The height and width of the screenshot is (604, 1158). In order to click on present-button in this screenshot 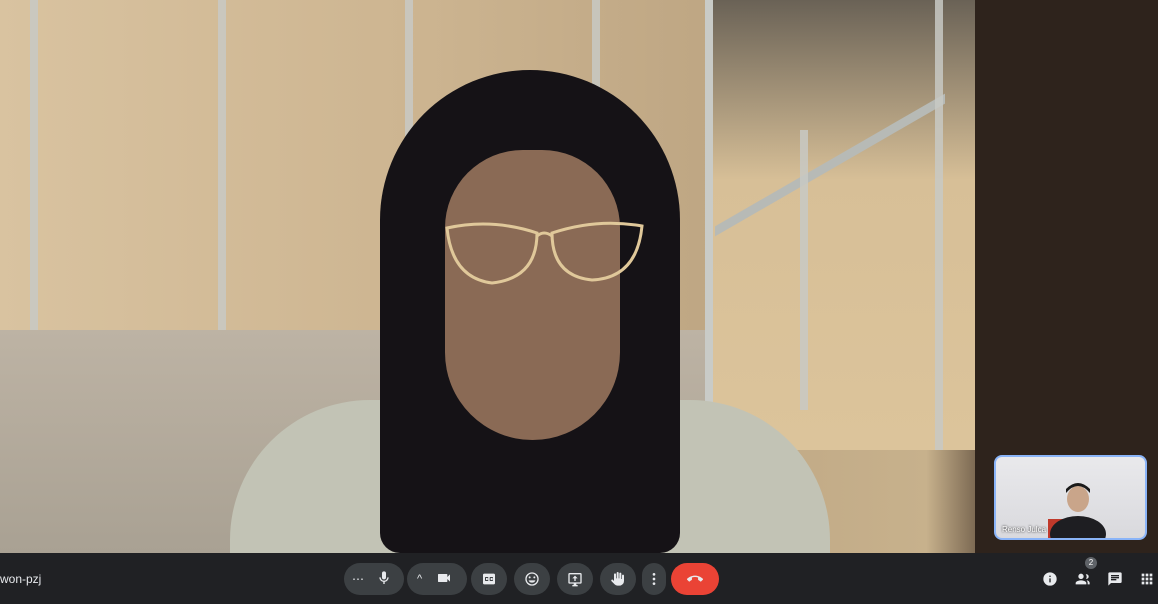, I will do `click(575, 579)`.